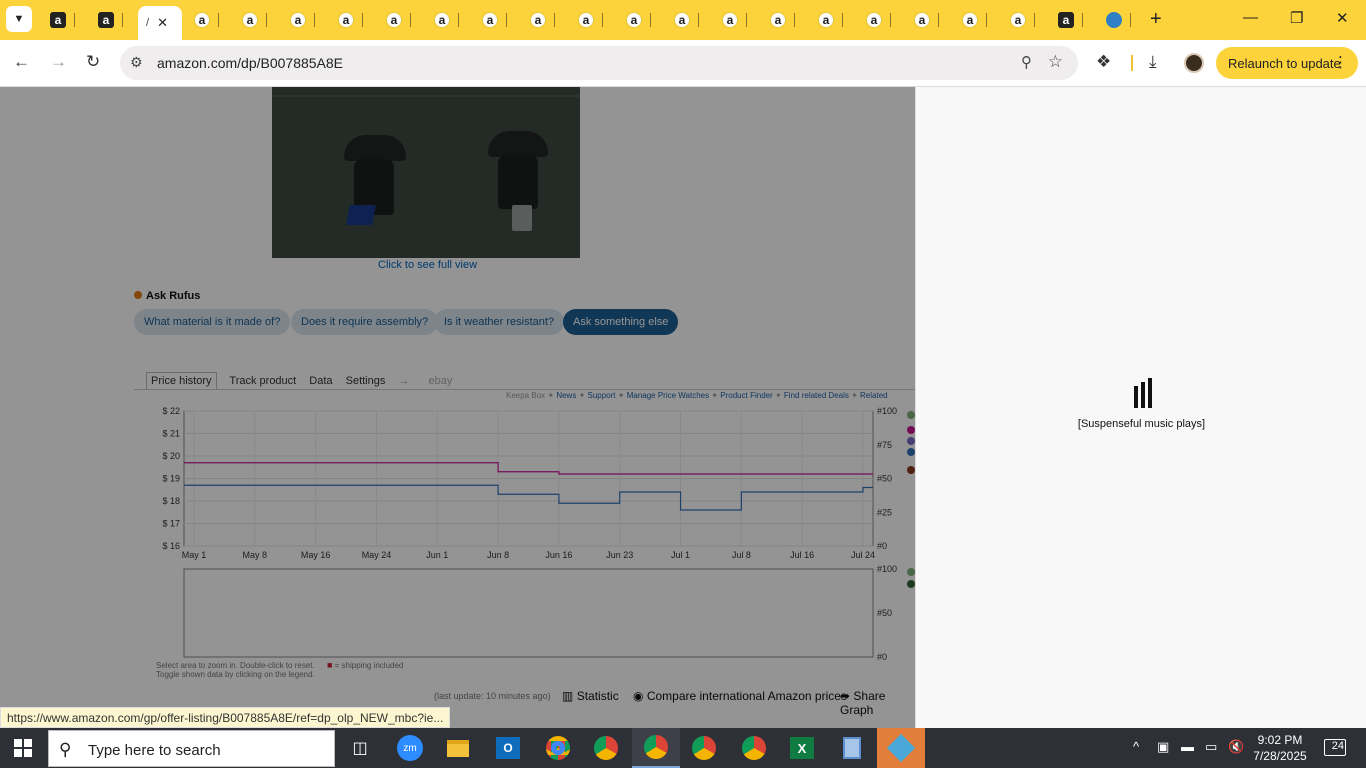 Image resolution: width=1366 pixels, height=768 pixels. I want to click on restore-button: ❐, so click(1296, 18).